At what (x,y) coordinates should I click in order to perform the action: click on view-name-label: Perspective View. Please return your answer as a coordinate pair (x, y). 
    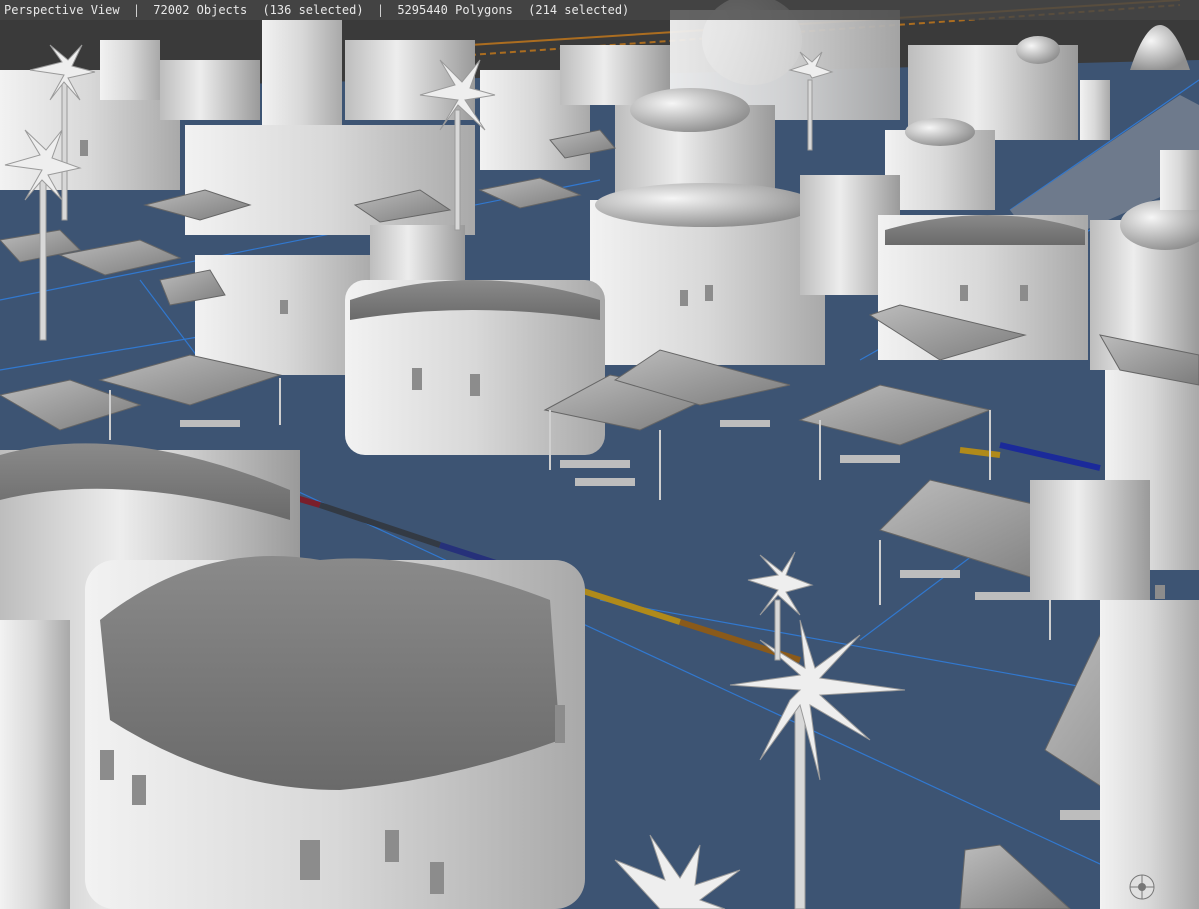
    Looking at the image, I should click on (62, 10).